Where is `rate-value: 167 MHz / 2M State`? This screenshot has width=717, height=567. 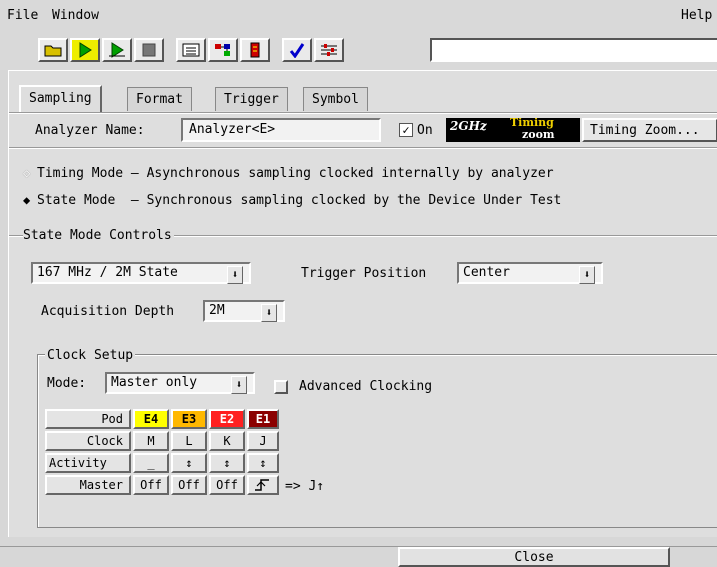
rate-value: 167 MHz / 2M State is located at coordinates (107, 272).